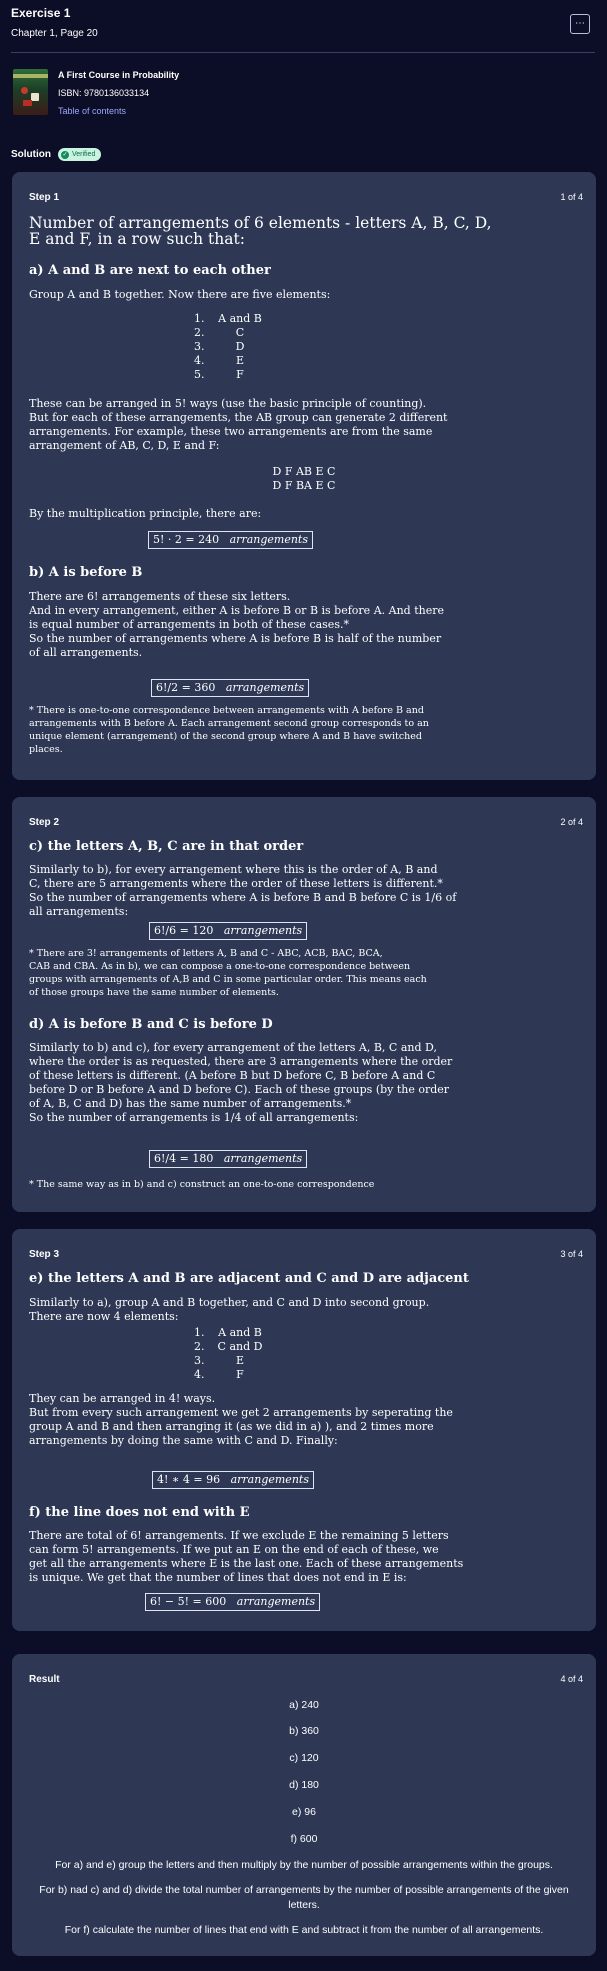 This screenshot has height=1971, width=607. Describe the element at coordinates (304, 1758) in the screenshot. I see `answer-c: c) 120` at that location.